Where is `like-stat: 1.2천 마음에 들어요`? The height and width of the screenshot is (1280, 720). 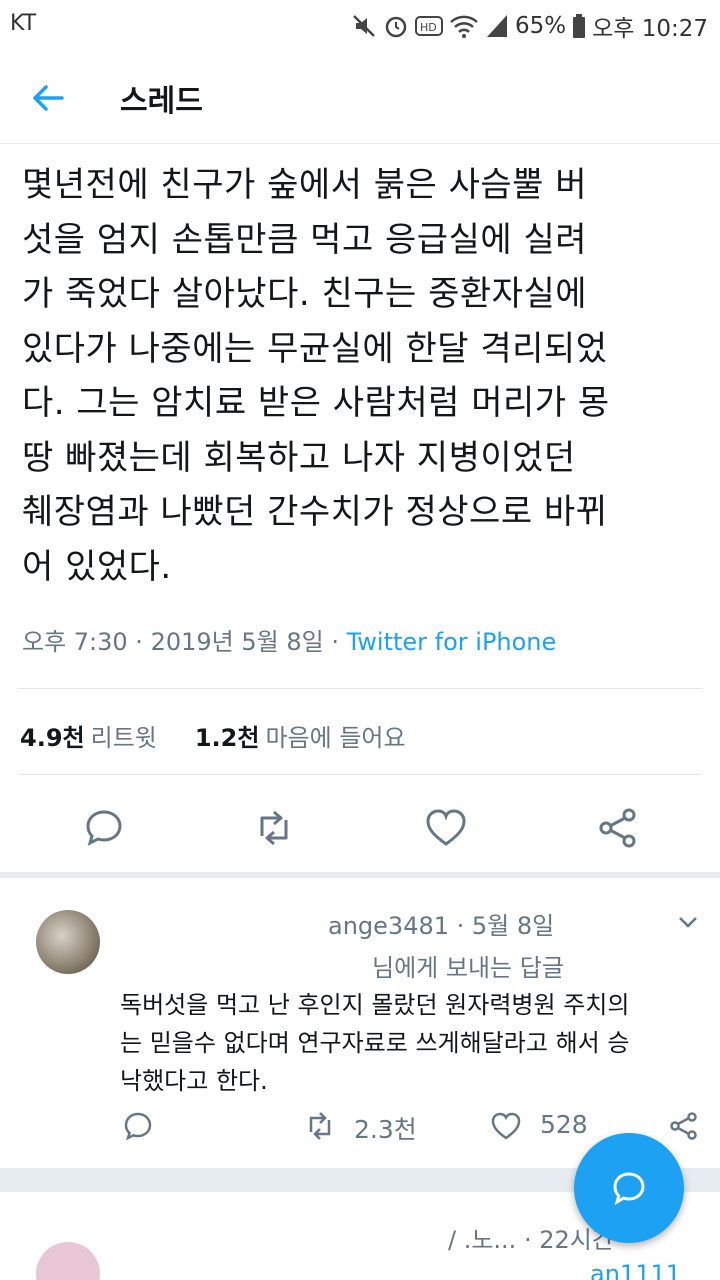 like-stat: 1.2천 마음에 들어요 is located at coordinates (300, 735).